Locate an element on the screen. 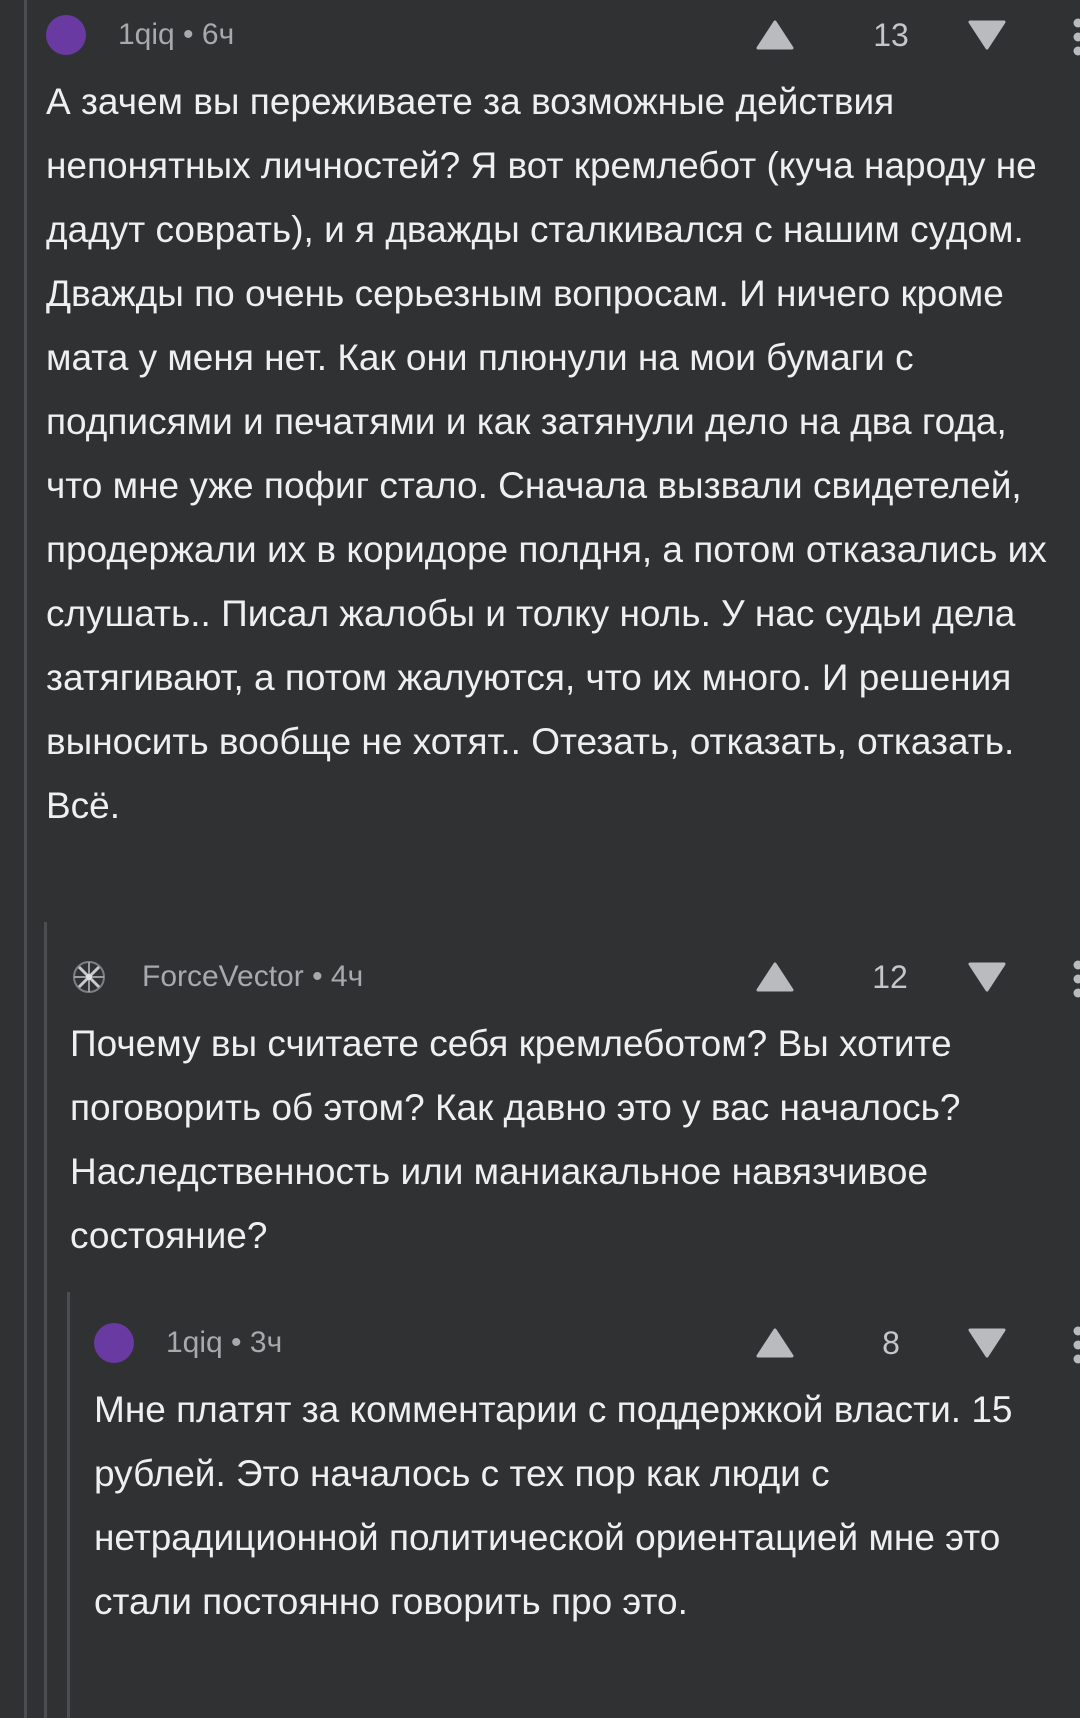 This screenshot has width=1080, height=1718. comment-score: 12 is located at coordinates (890, 977).